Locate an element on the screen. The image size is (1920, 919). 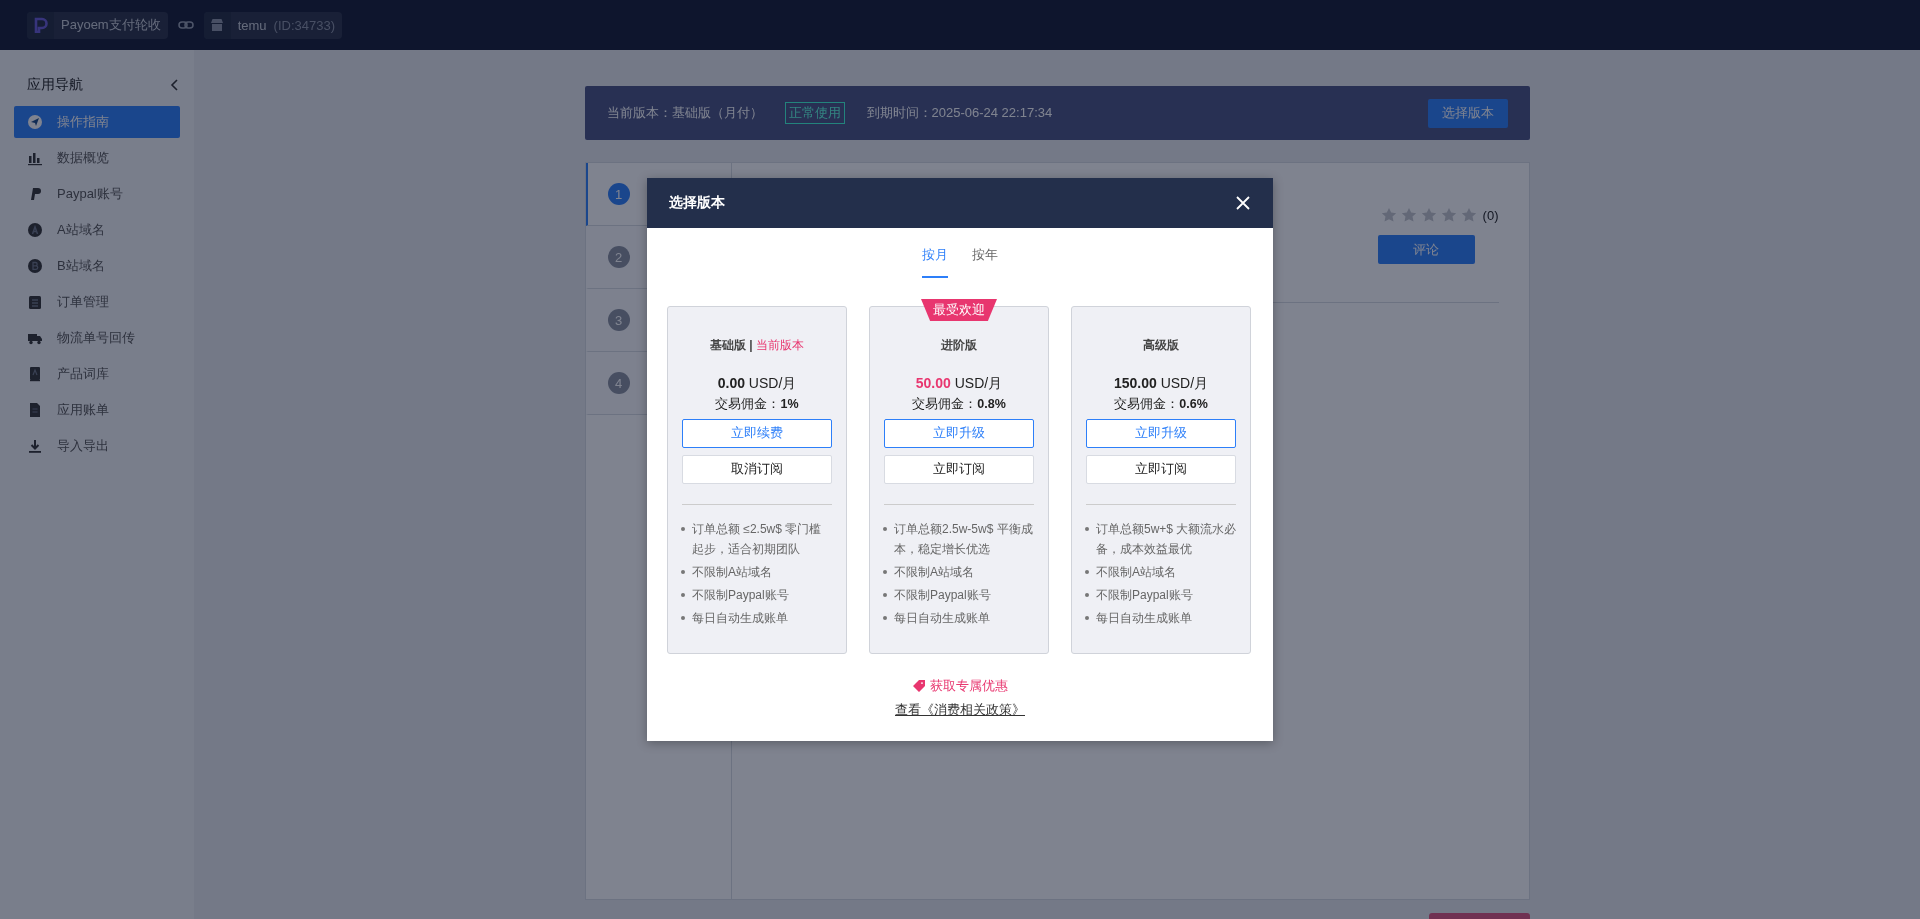
expiry-time: 到期时间：2025-06-24 22:17:34 is located at coordinates (960, 113).